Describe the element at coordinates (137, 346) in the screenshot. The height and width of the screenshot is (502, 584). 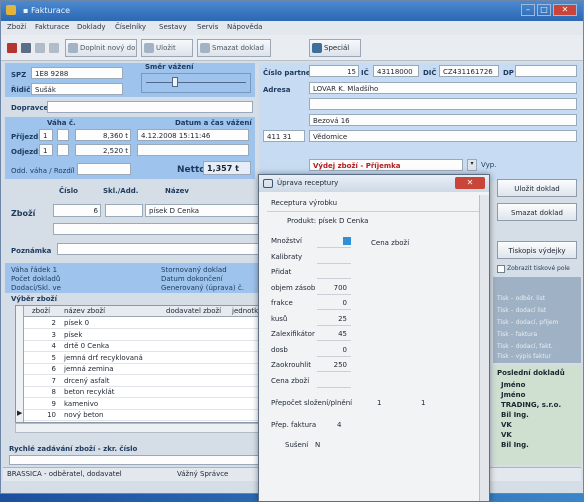
I see `table-row: 4 drtě 0 Cenka` at that location.